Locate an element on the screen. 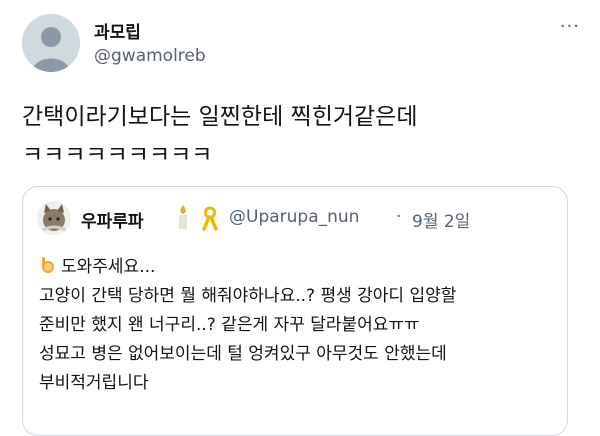 Image resolution: width=600 pixels, height=436 pixels. avatar is located at coordinates (51, 43).